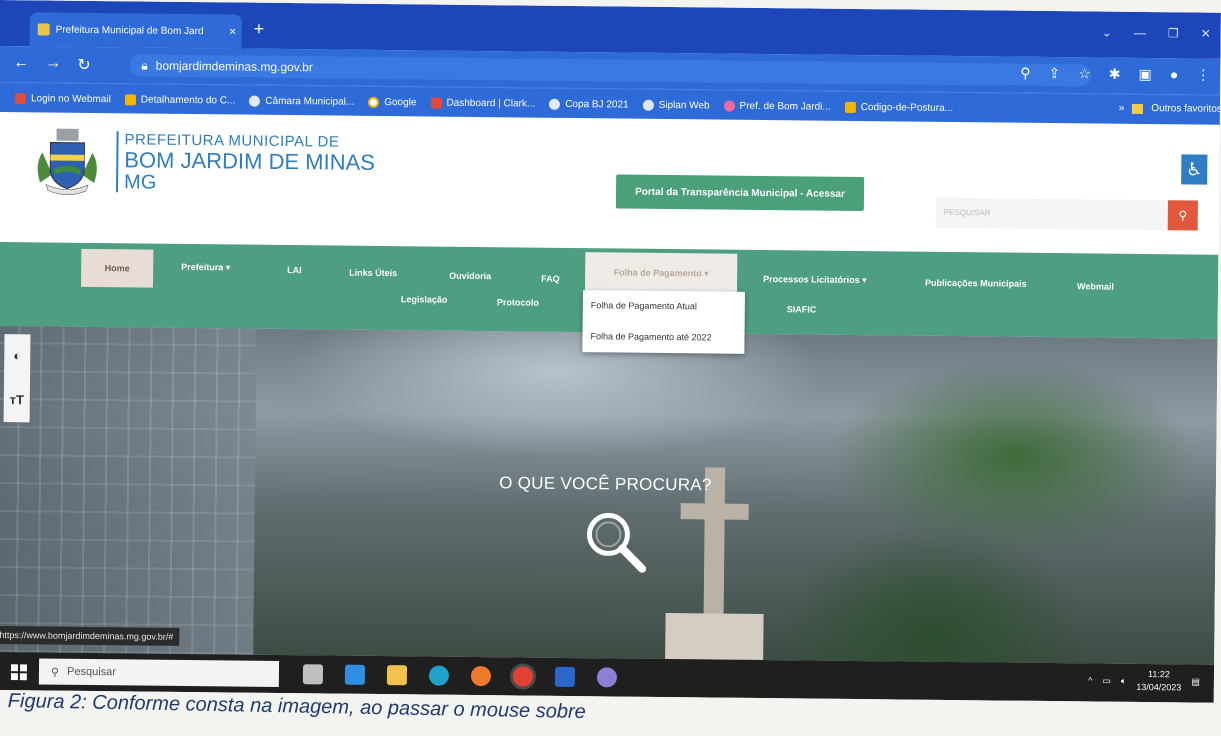 The width and height of the screenshot is (1221, 736). What do you see at coordinates (17, 400) in the screenshot?
I see `font-size-toggle-icon: тT` at bounding box center [17, 400].